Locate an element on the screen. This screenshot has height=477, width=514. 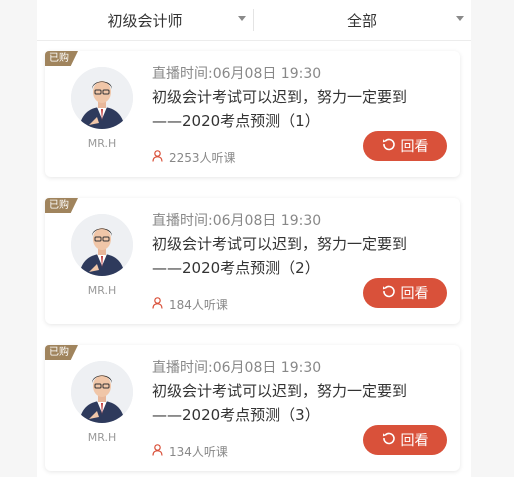
listener-count: 134人听课 is located at coordinates (190, 451).